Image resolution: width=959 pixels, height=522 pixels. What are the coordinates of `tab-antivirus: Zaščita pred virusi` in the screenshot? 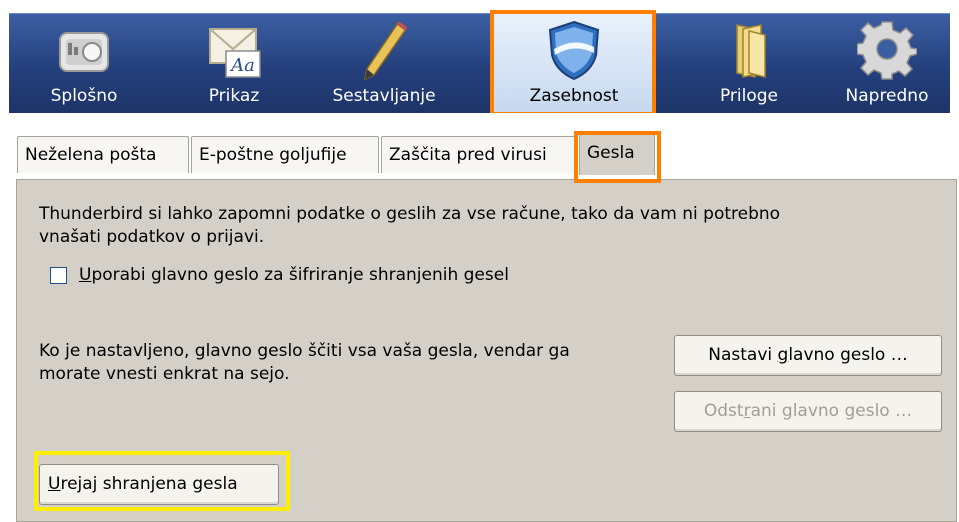 It's located at (479, 154).